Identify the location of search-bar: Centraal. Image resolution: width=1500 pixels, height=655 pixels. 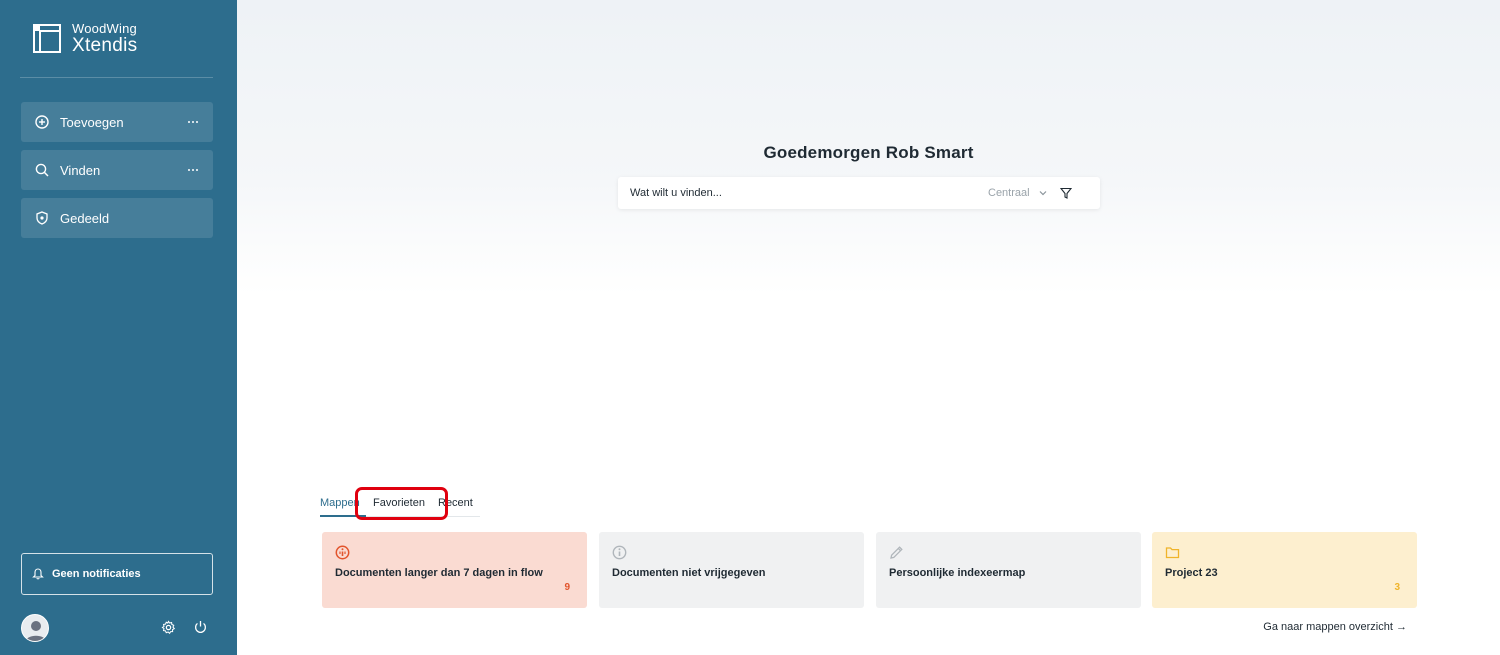
(859, 193).